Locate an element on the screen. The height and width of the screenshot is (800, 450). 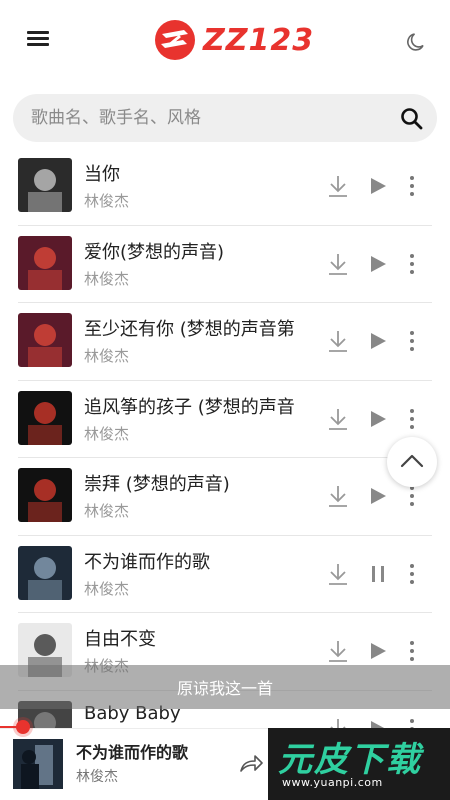
progress-handle is located at coordinates (23, 727).